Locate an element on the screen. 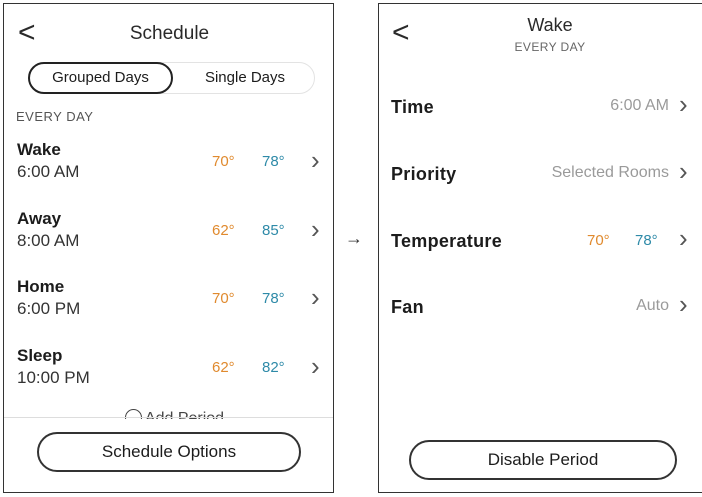  setting-row-time: Time 6:00 AM › is located at coordinates (540, 108).